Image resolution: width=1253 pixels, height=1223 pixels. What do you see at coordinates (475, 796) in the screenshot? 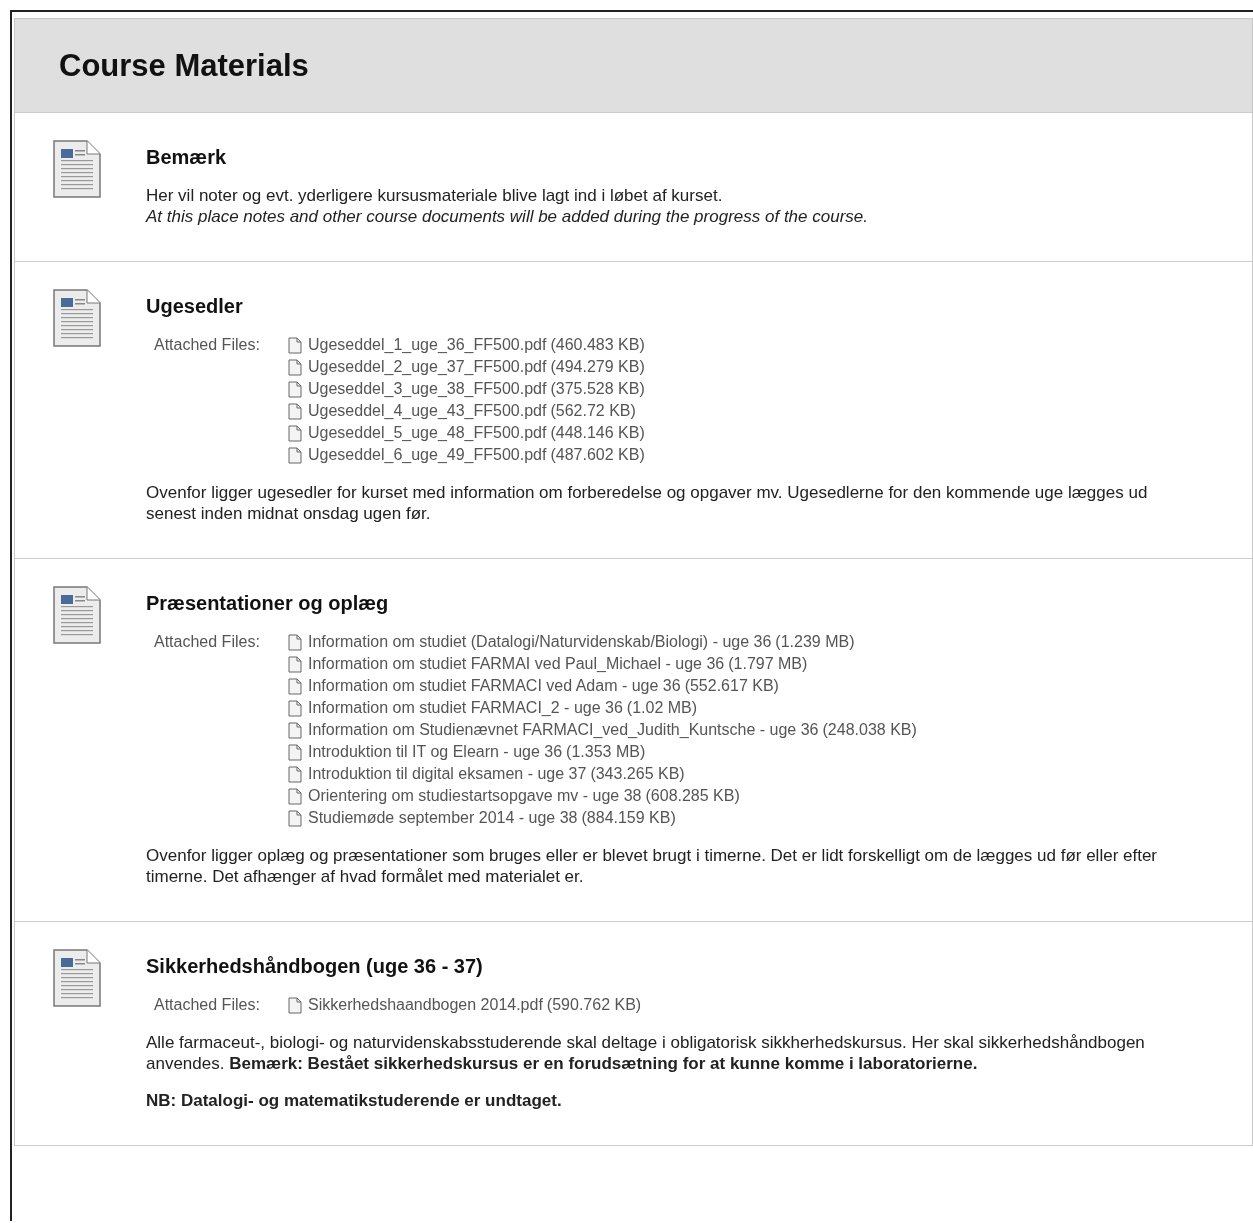
I see `file-link: Orientering om studiestartsopgave mv - uge 38` at bounding box center [475, 796].